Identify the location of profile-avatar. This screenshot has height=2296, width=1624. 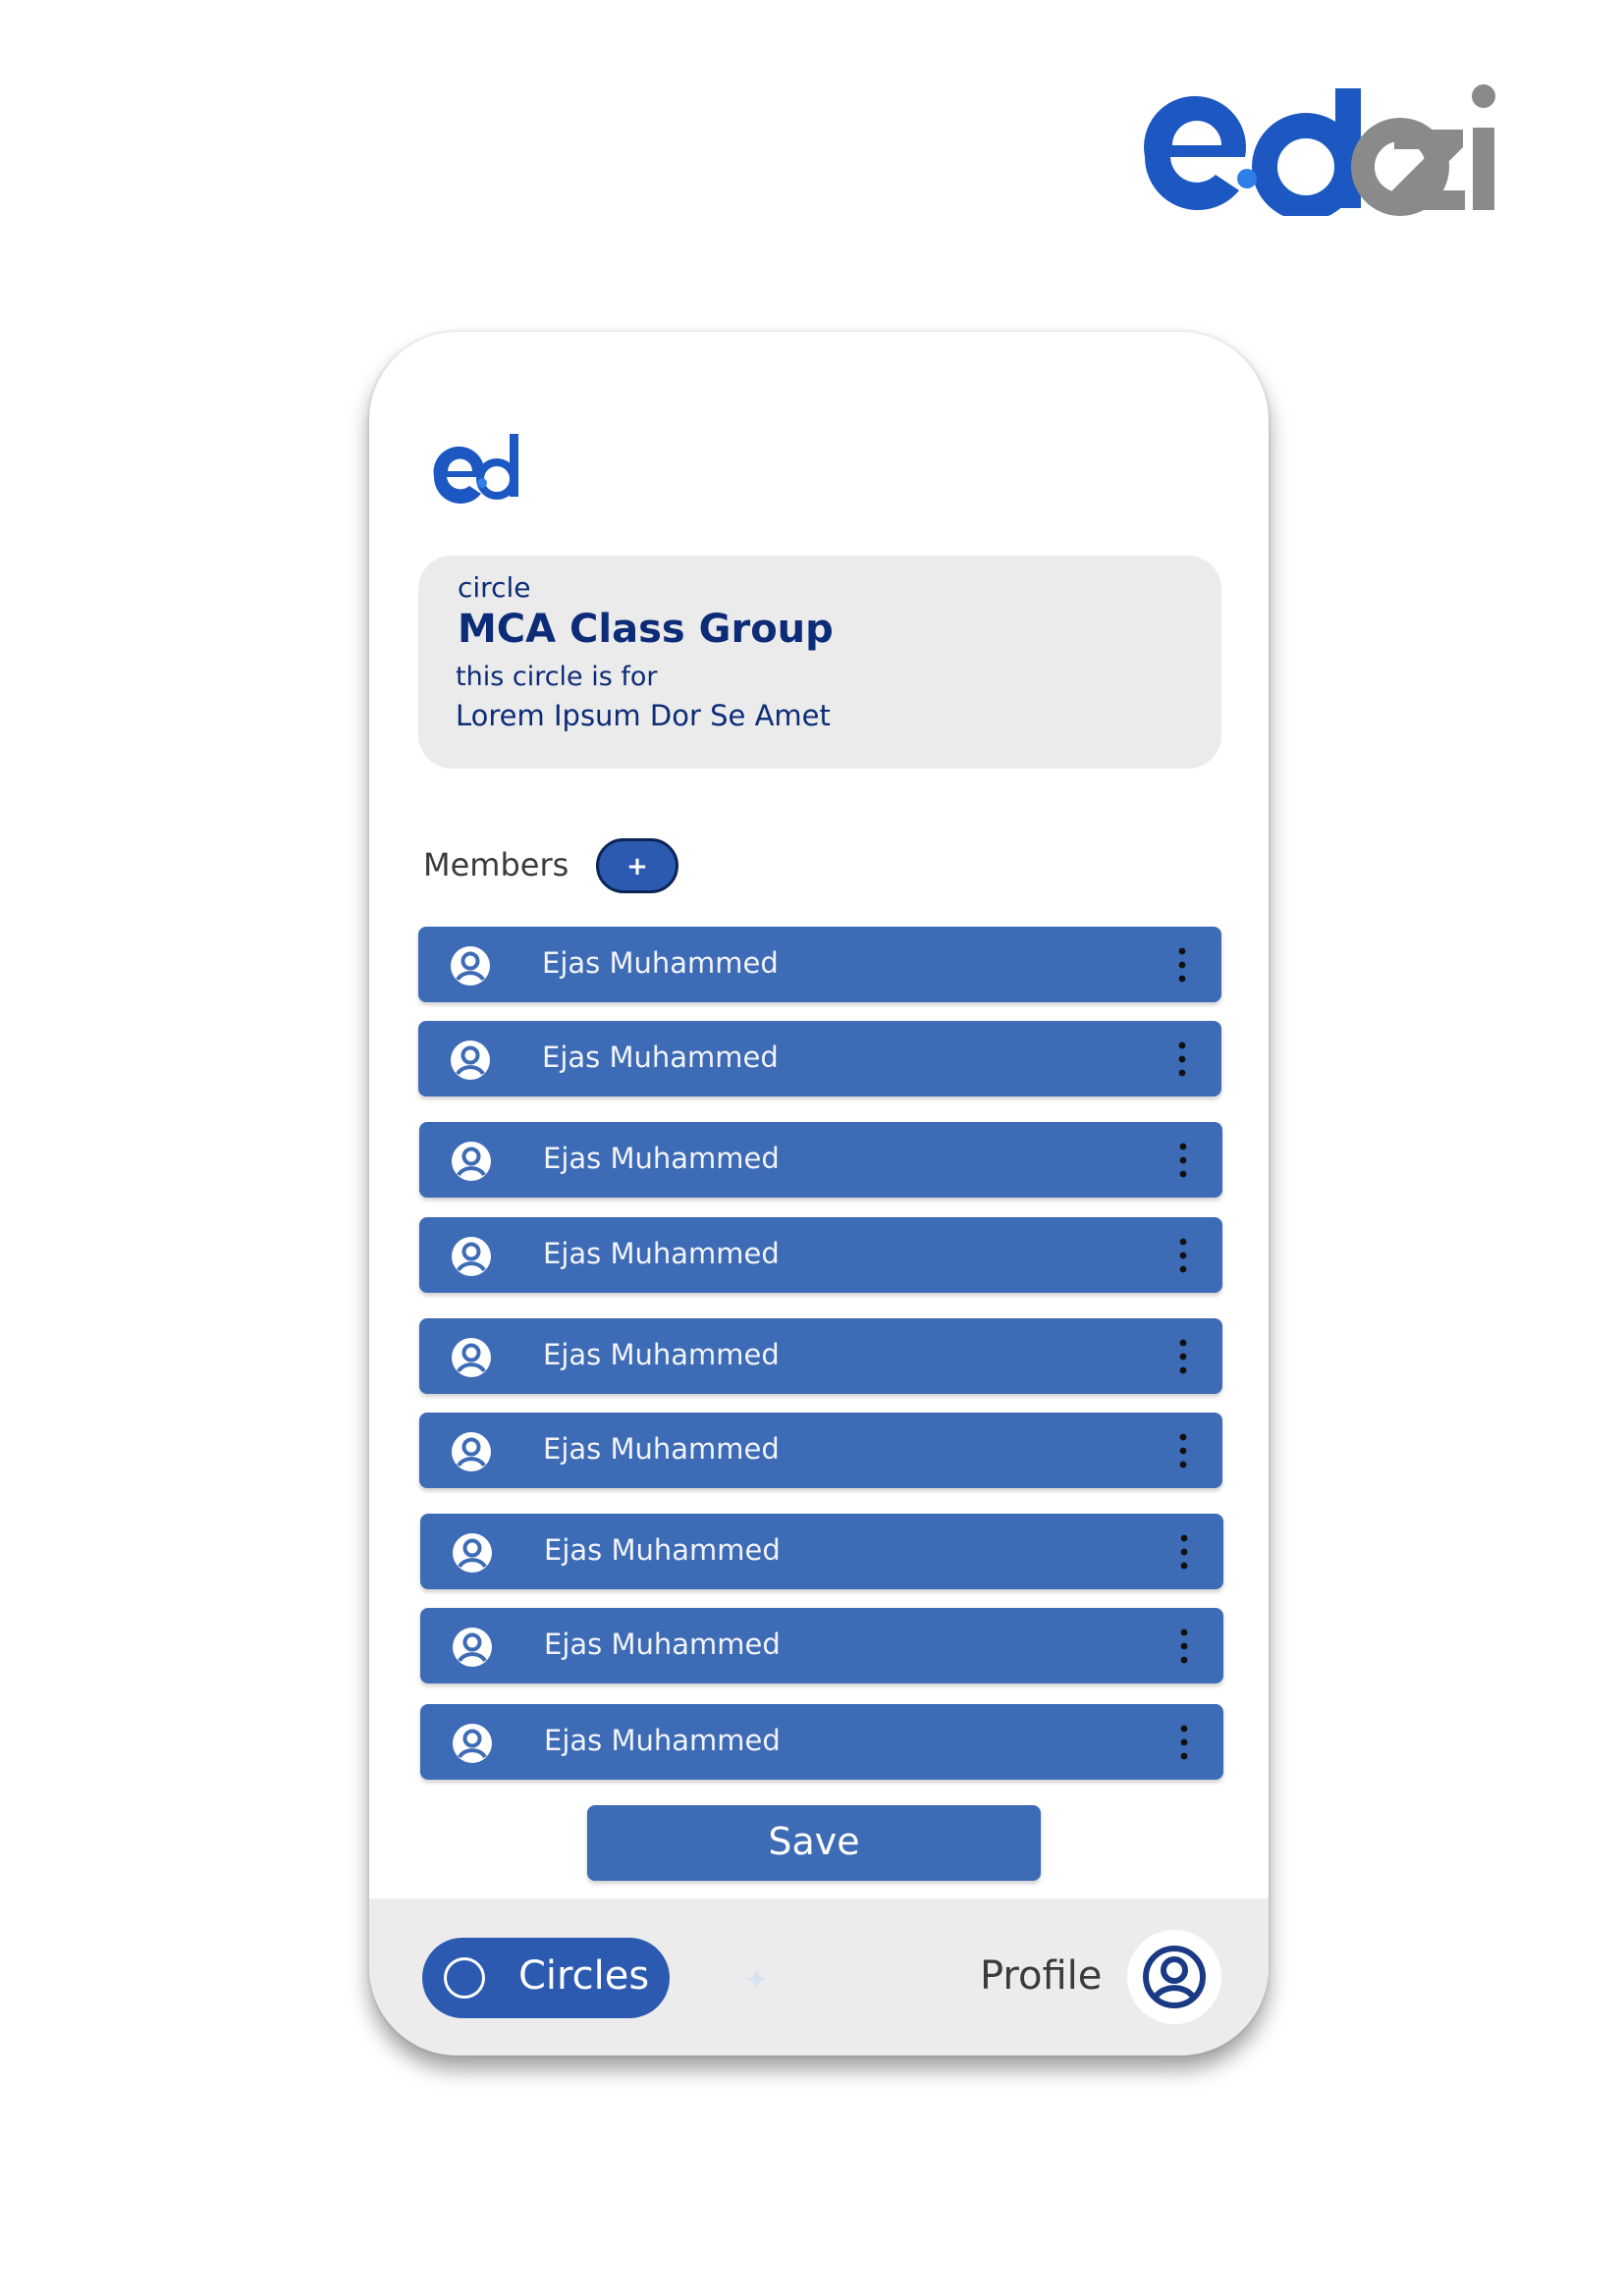
(1174, 1977).